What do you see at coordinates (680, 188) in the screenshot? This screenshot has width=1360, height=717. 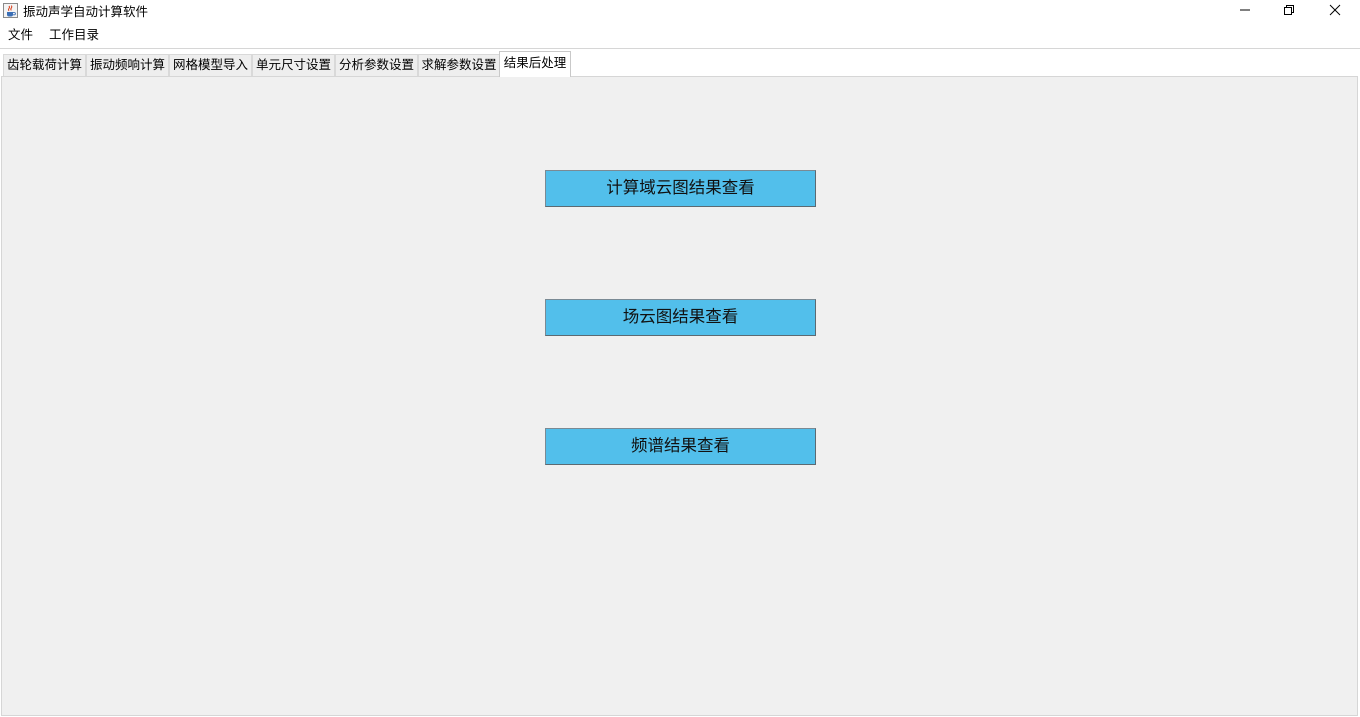 I see `view-domain-contour-results-button: 计算域云图结果查看` at bounding box center [680, 188].